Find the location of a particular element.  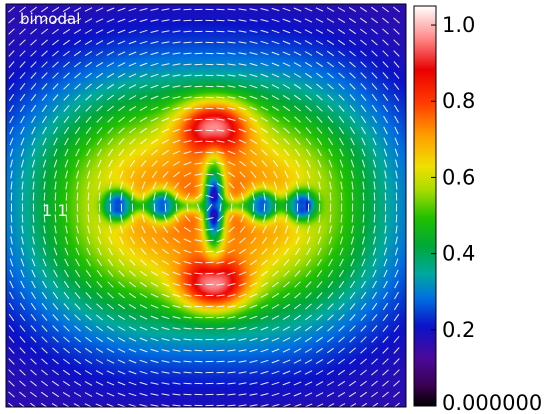

colorbar-tick-label: 0.6 is located at coordinates (458, 177).